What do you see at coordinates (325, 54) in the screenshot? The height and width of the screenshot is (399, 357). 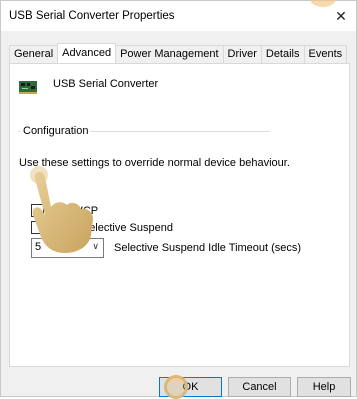 I see `tab-events: Events` at bounding box center [325, 54].